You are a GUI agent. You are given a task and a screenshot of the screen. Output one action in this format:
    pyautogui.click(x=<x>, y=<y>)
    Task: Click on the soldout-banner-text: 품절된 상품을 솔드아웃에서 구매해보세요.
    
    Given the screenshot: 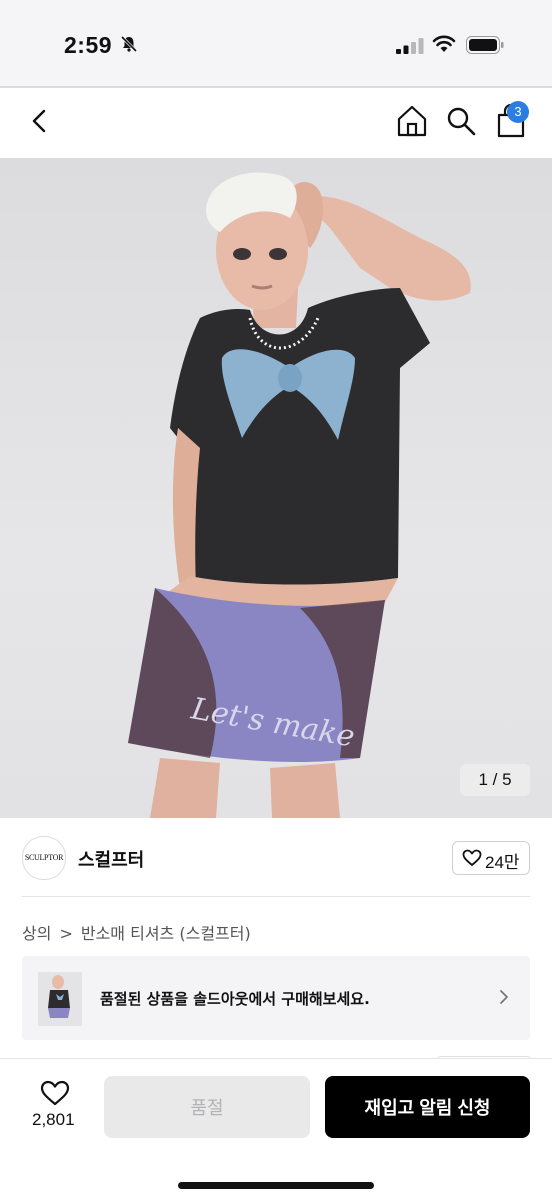 What is the action you would take?
    pyautogui.click(x=235, y=999)
    